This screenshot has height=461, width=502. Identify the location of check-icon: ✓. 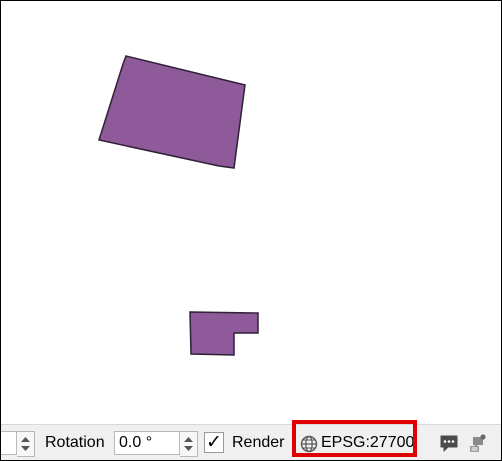
(214, 442).